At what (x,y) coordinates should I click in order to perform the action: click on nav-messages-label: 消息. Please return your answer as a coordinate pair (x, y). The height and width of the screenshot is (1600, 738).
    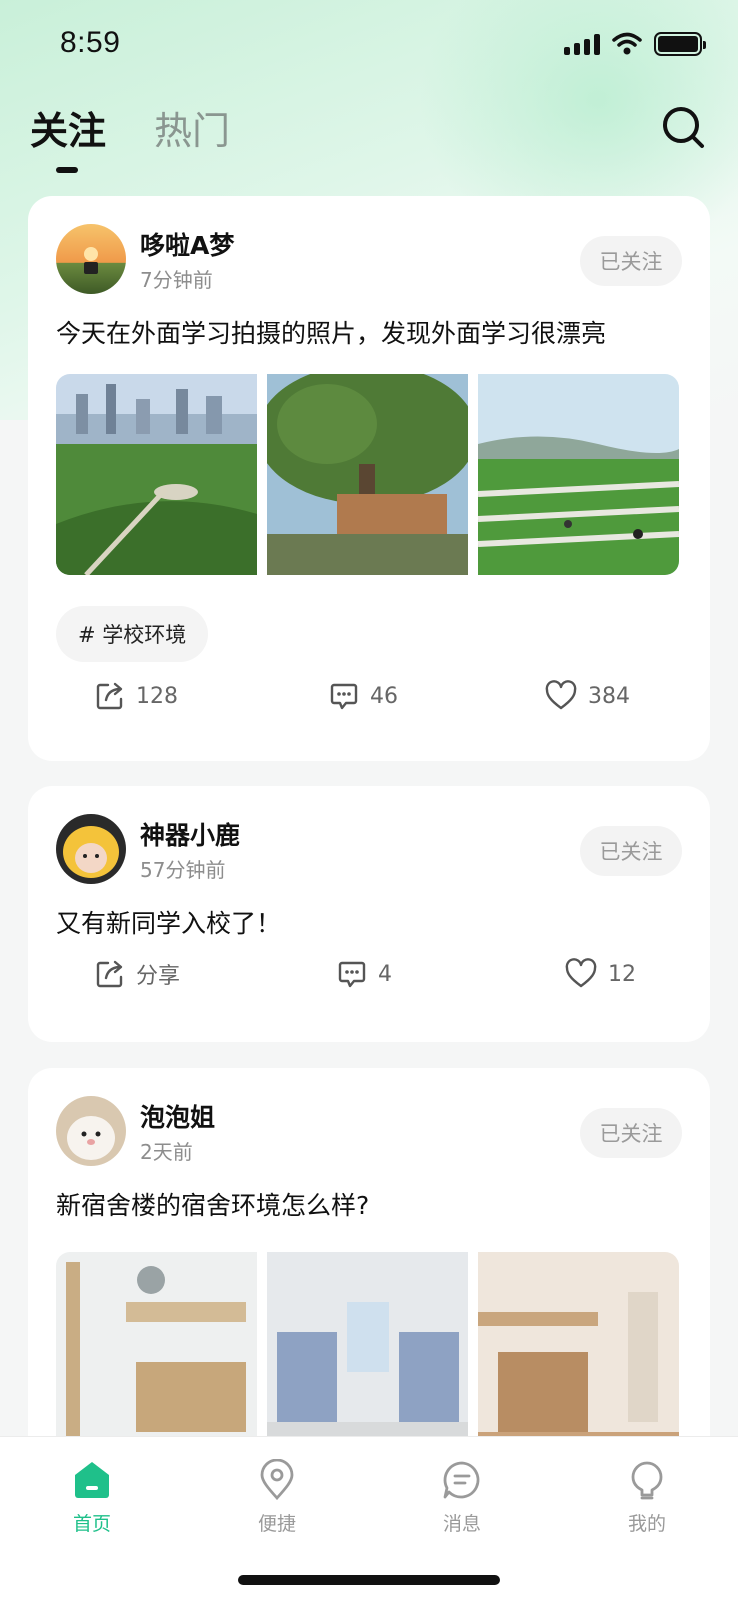
    Looking at the image, I should click on (461, 1524).